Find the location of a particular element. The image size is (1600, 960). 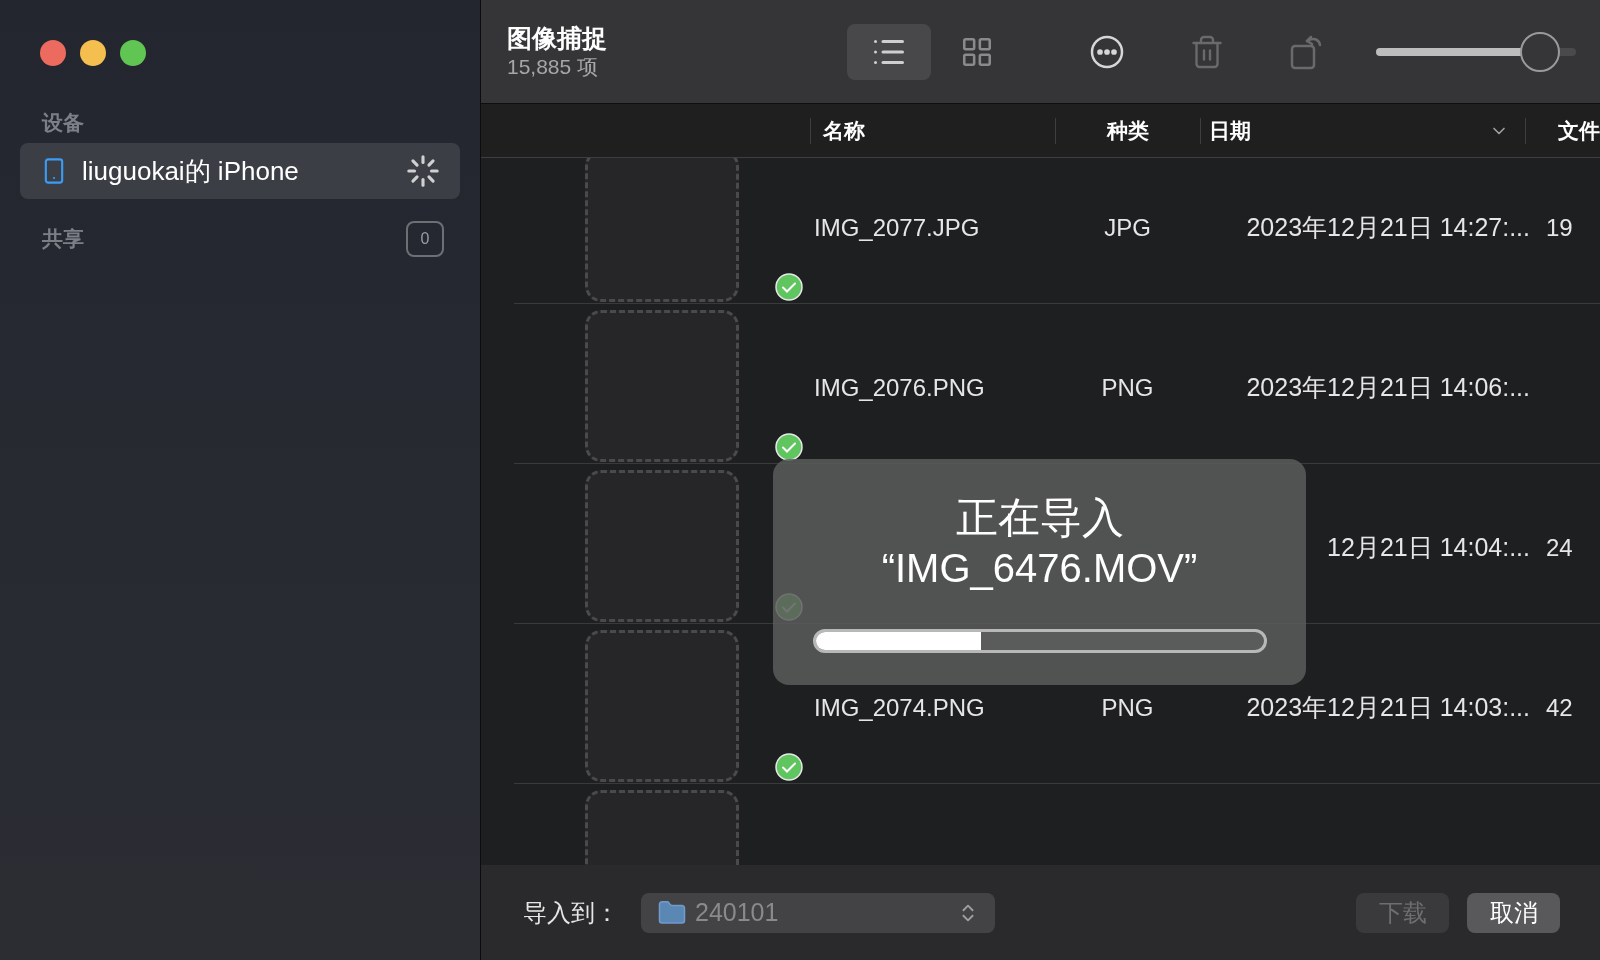

sidebar-heading: 共享 is located at coordinates (63, 239).